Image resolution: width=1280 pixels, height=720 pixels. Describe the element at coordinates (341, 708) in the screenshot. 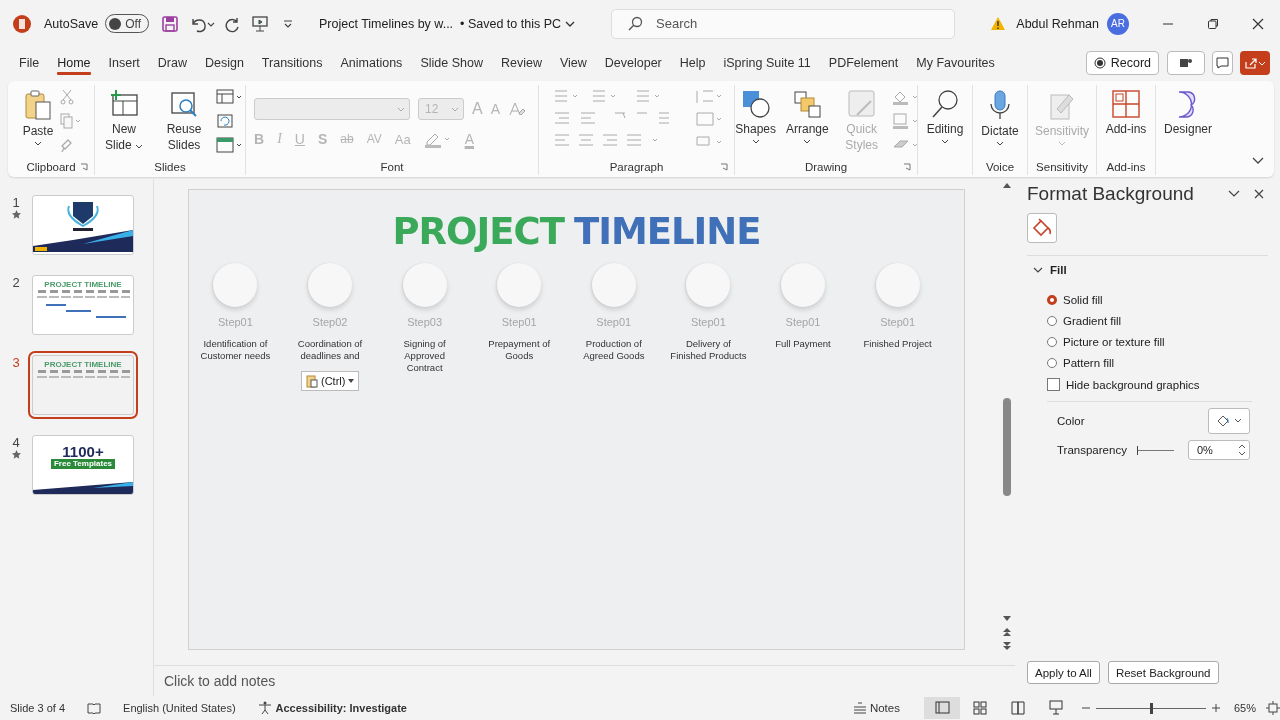

I see `accessibility-status: Accessibility: Investigate` at that location.